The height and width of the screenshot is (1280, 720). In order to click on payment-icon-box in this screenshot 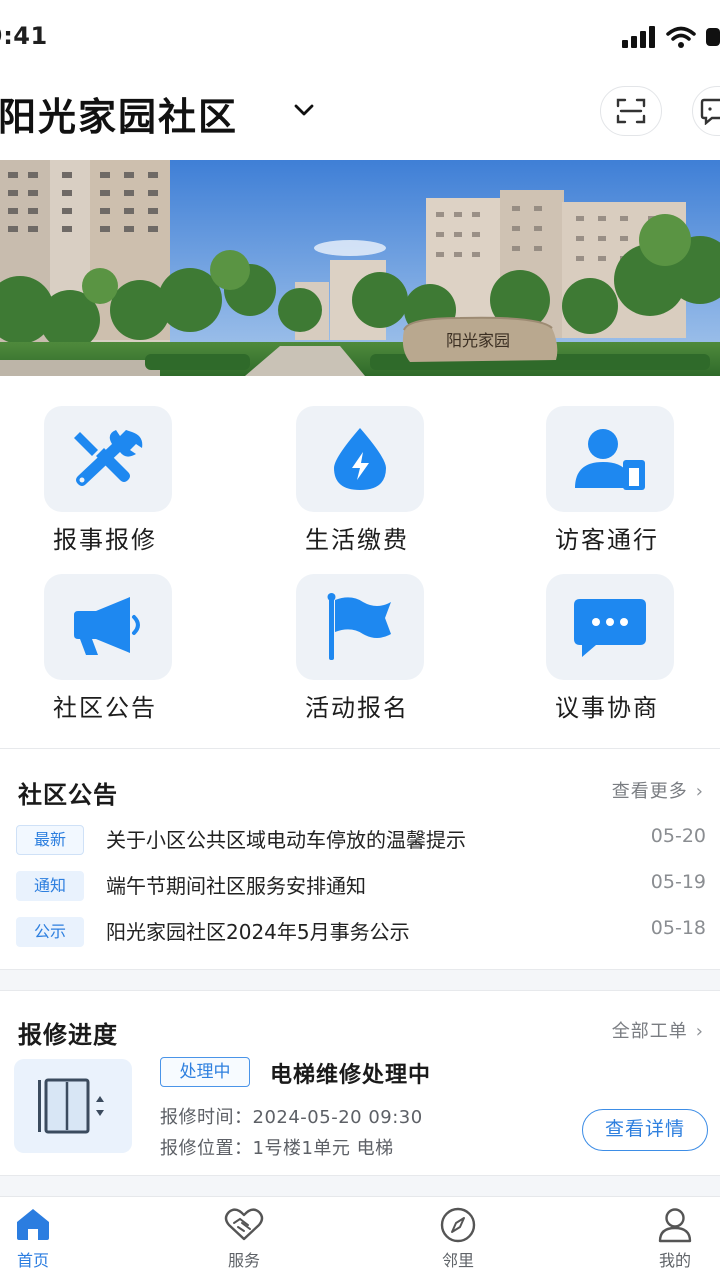, I will do `click(360, 459)`.